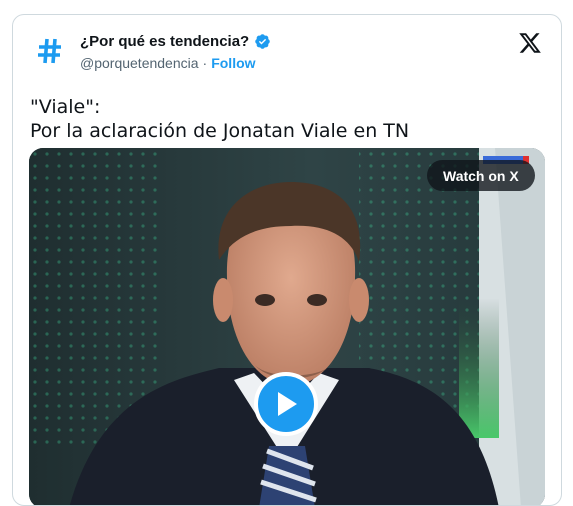  I want to click on watch-on-x-button: Watch on X, so click(481, 175).